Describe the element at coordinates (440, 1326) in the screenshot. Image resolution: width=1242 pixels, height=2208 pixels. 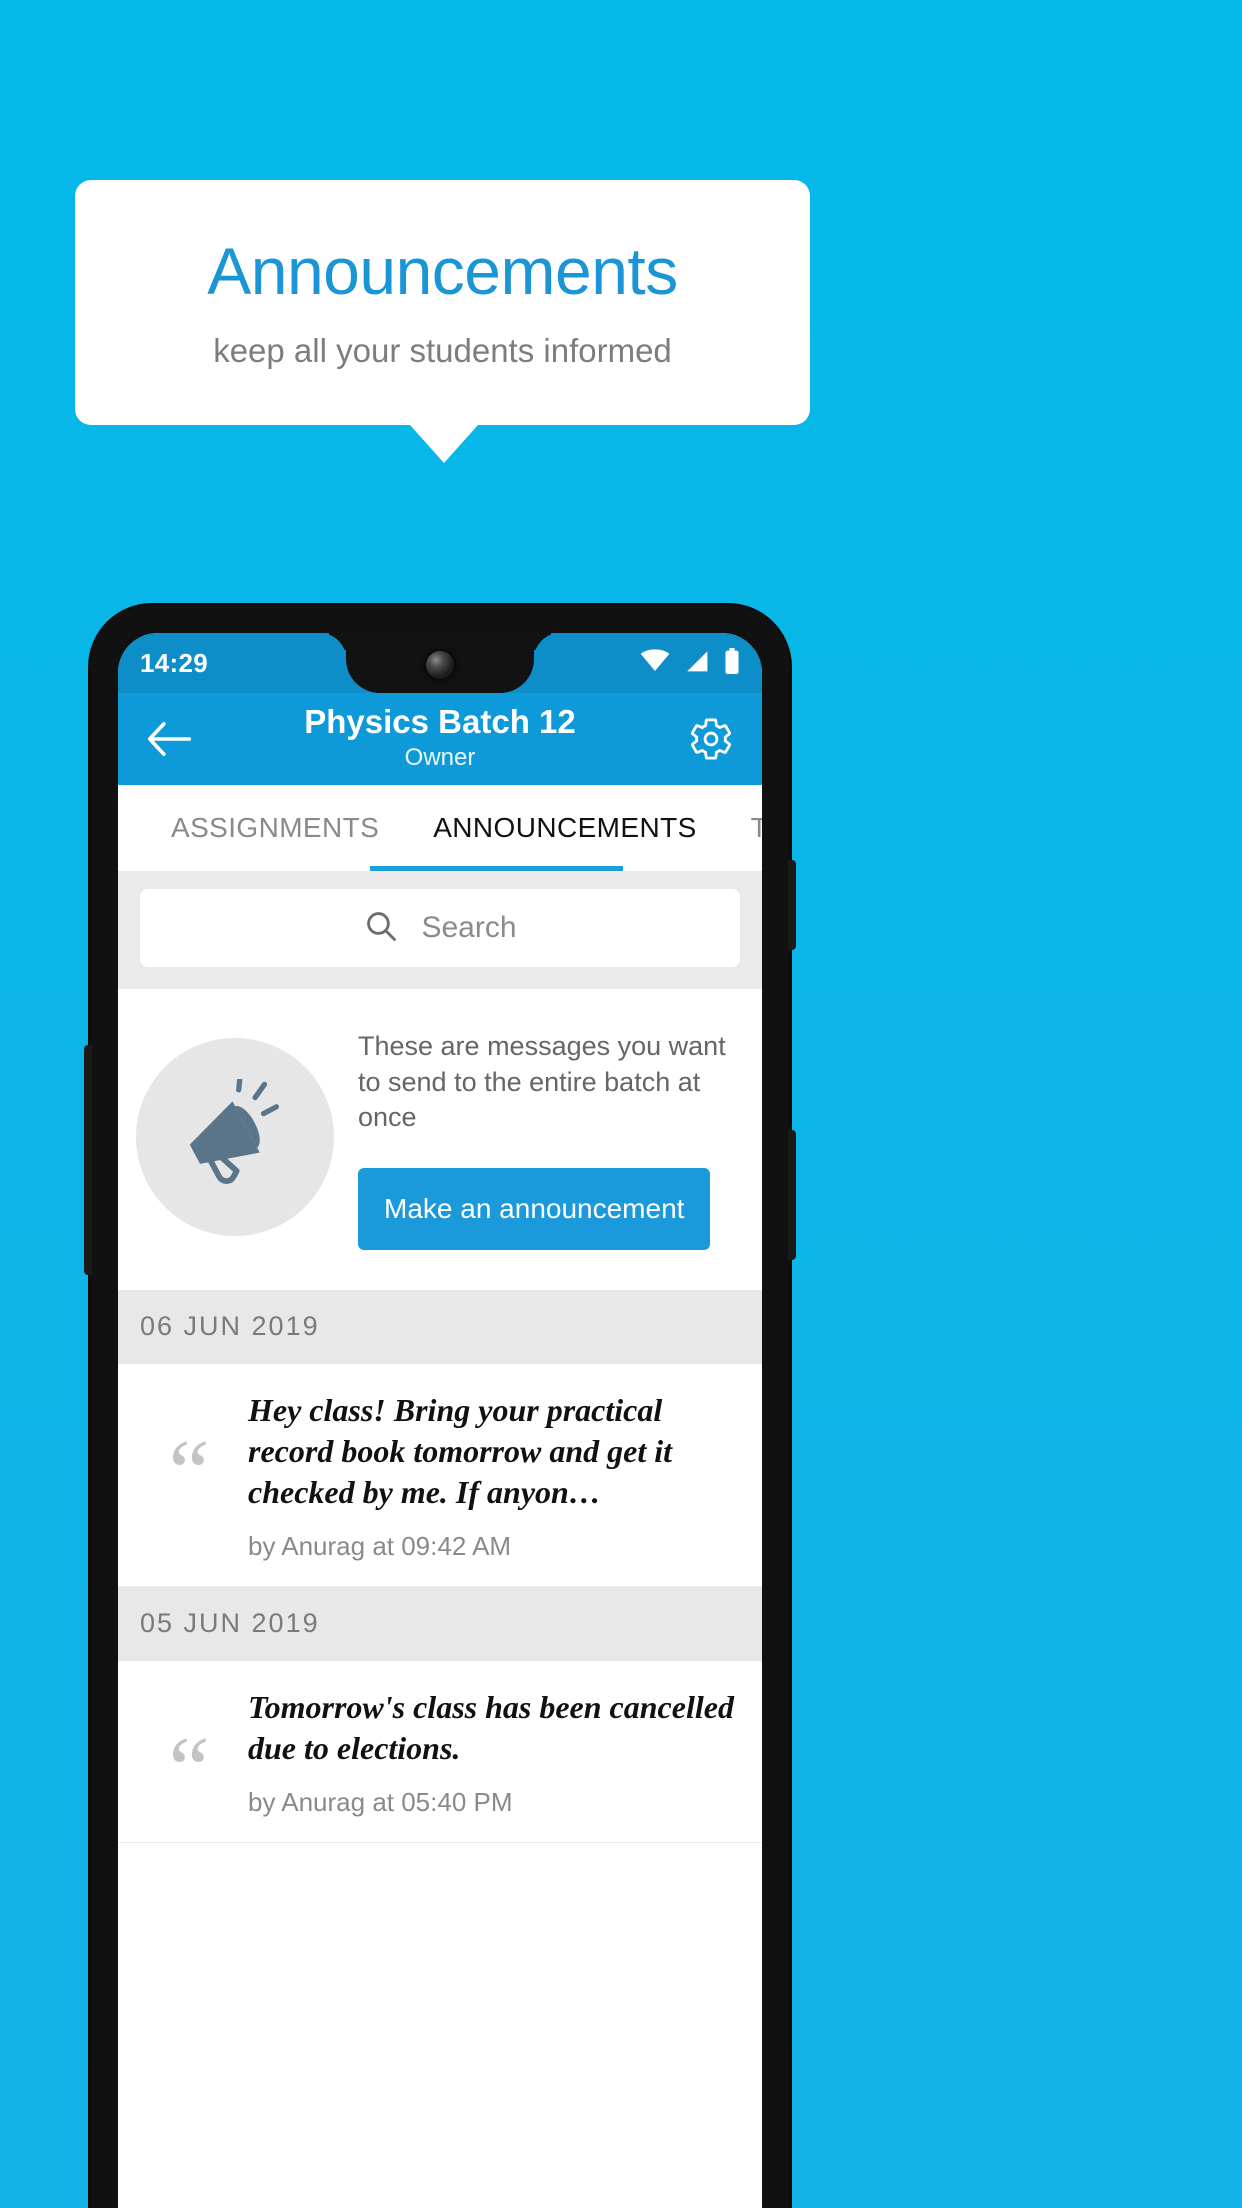
I see `date-header: 06 JUN 2019` at that location.